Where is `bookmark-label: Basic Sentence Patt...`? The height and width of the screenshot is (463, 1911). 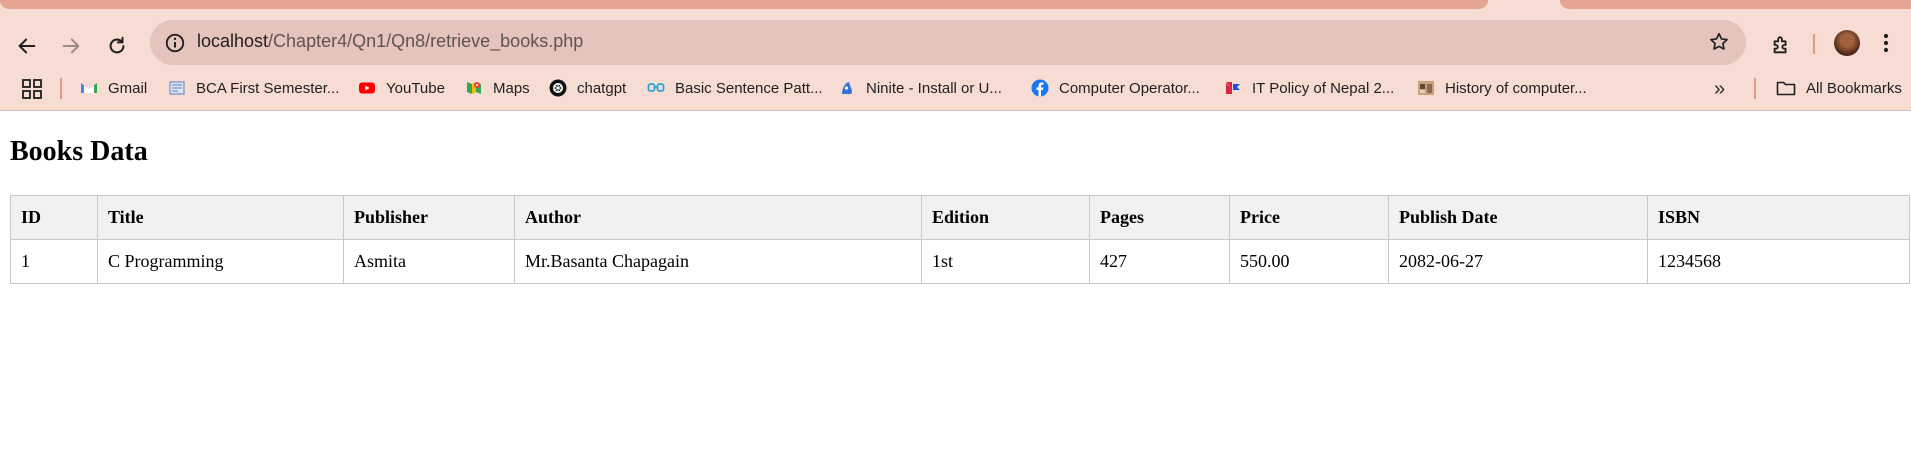 bookmark-label: Basic Sentence Patt... is located at coordinates (749, 88).